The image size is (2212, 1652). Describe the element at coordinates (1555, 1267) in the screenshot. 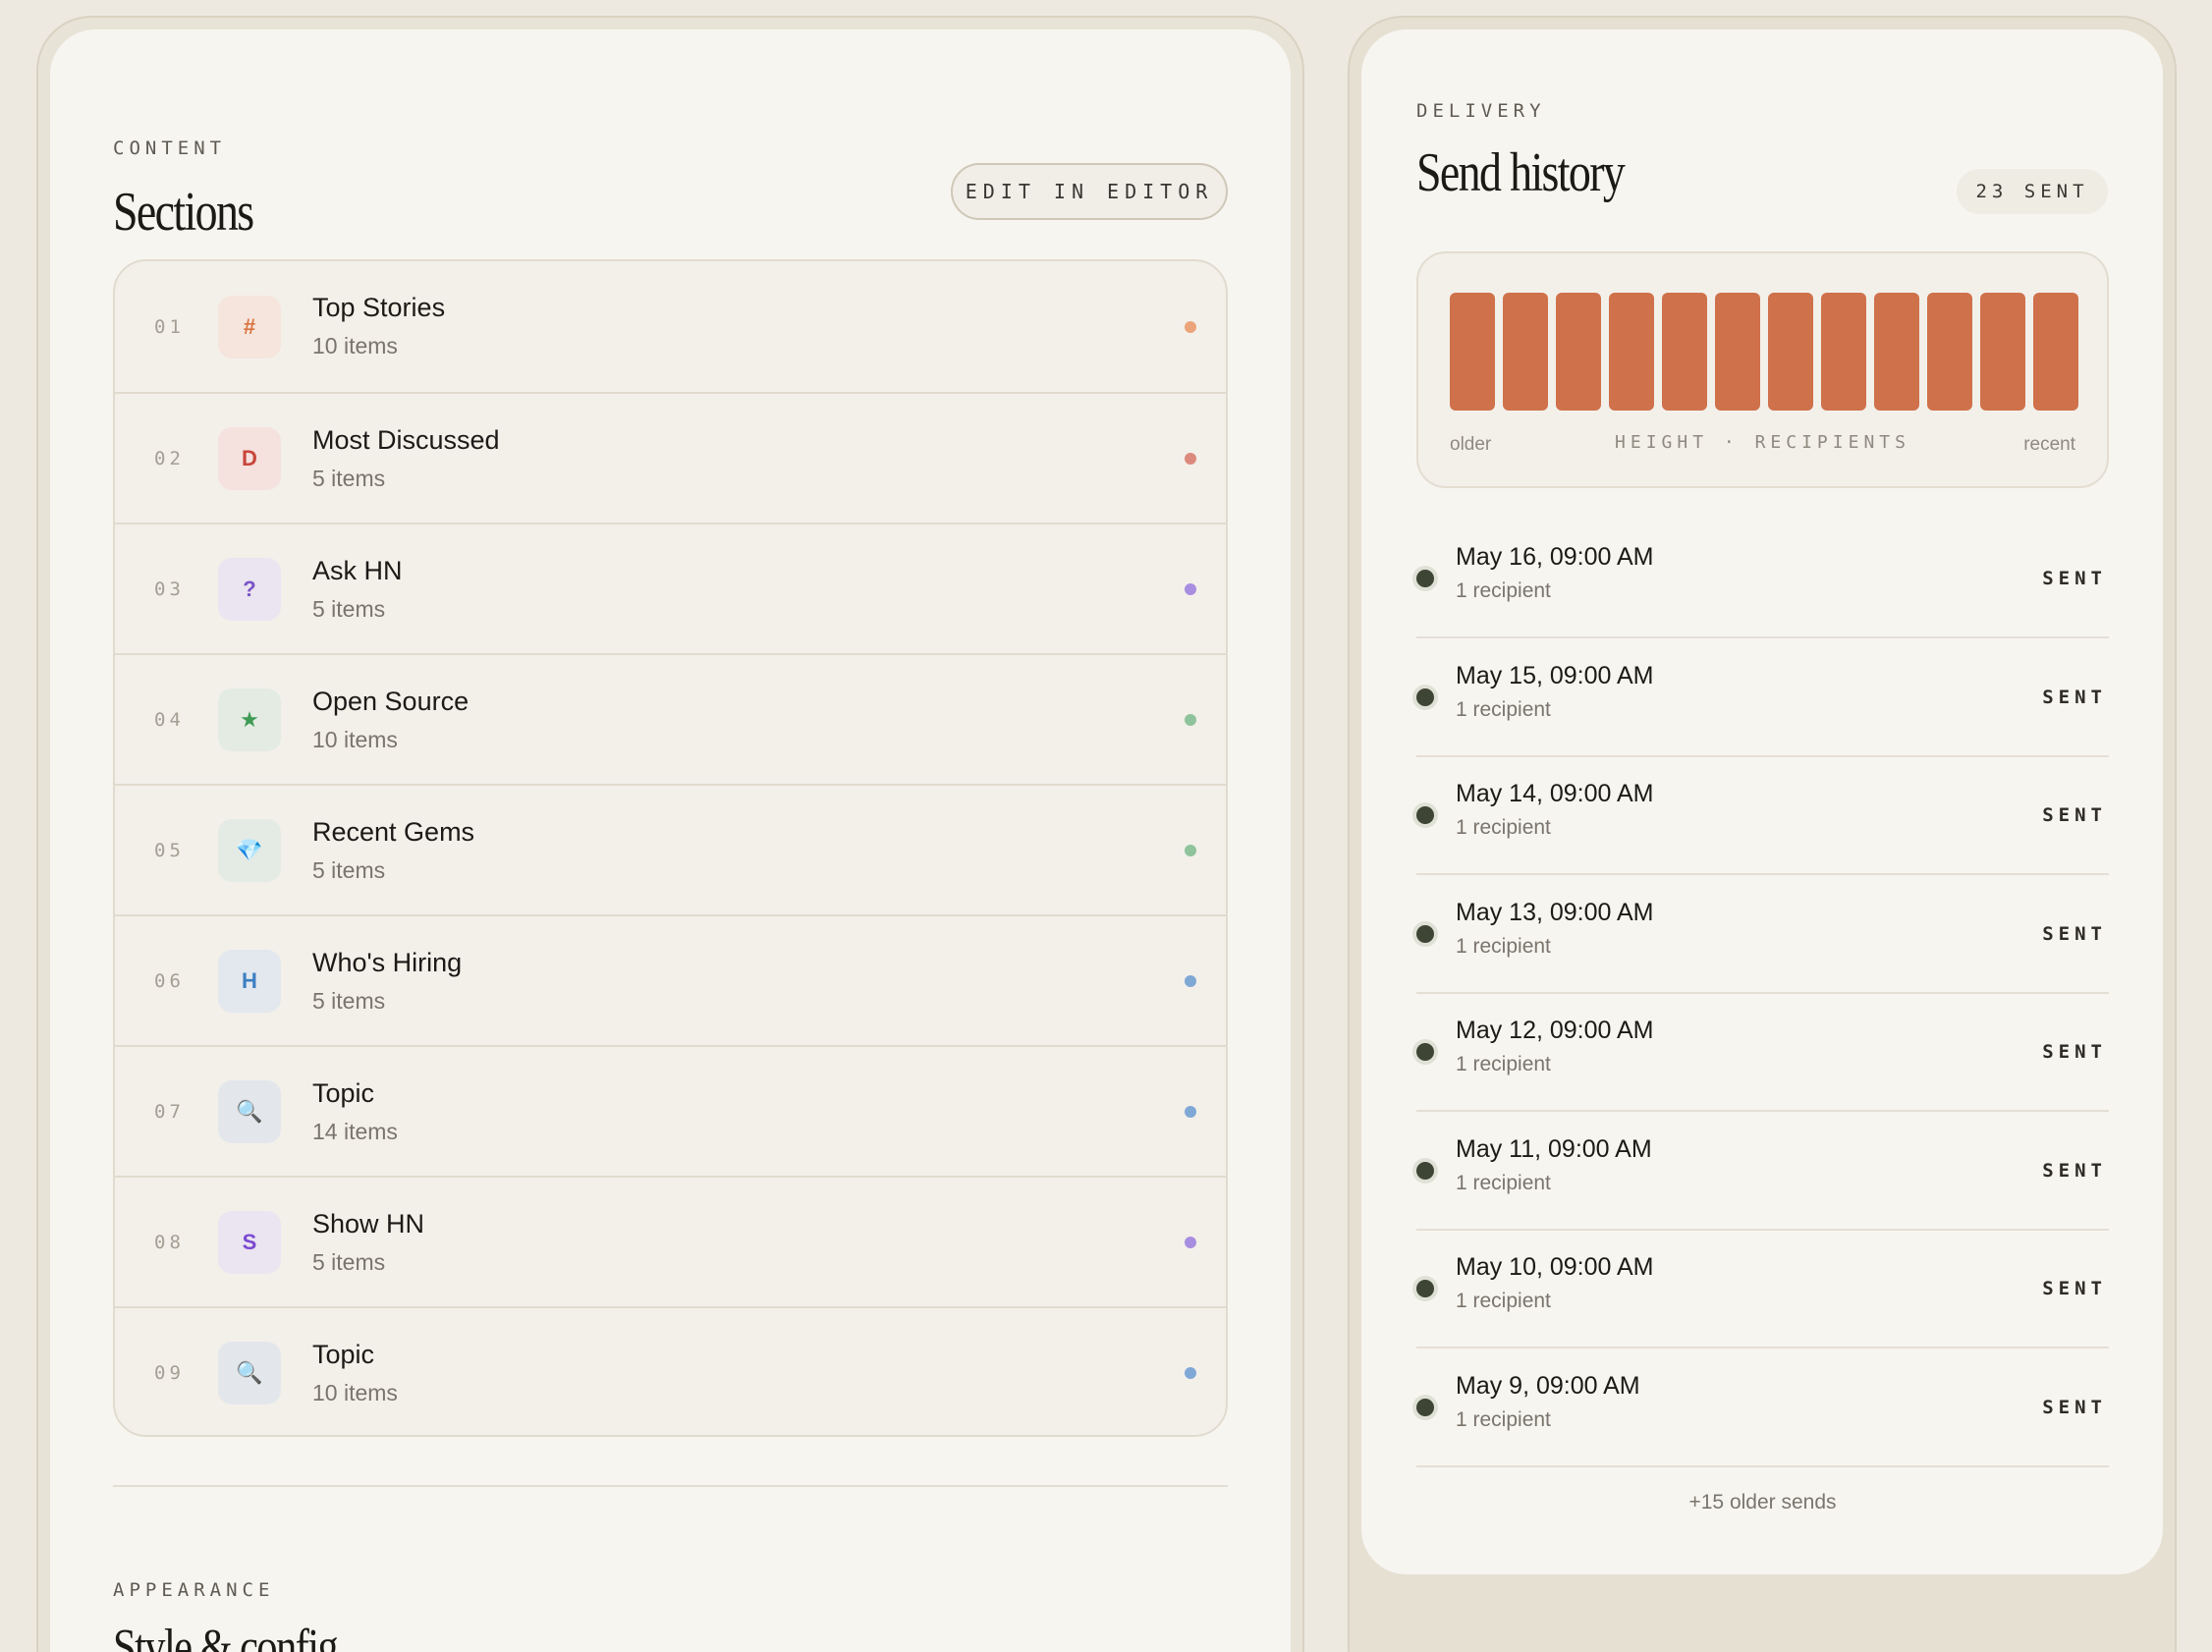

I see `send-date: May 10, 09:00 AM` at that location.